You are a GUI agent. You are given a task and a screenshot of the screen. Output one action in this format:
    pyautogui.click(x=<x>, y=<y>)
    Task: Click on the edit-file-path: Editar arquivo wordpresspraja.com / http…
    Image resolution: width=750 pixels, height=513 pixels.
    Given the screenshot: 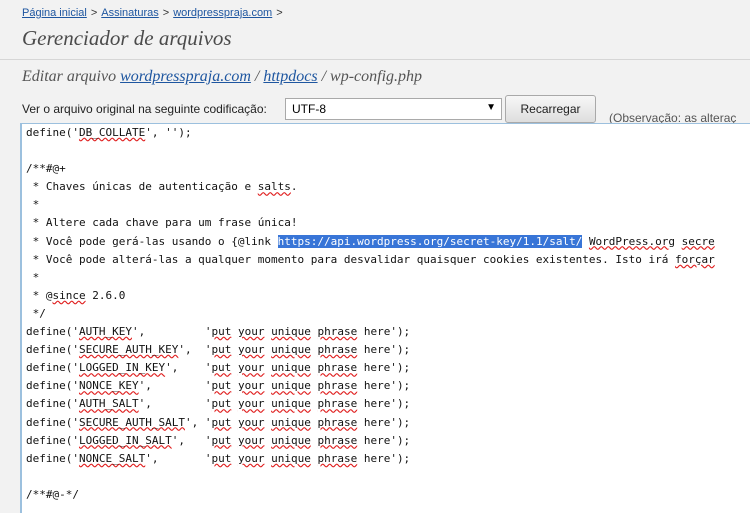 What is the action you would take?
    pyautogui.click(x=222, y=77)
    